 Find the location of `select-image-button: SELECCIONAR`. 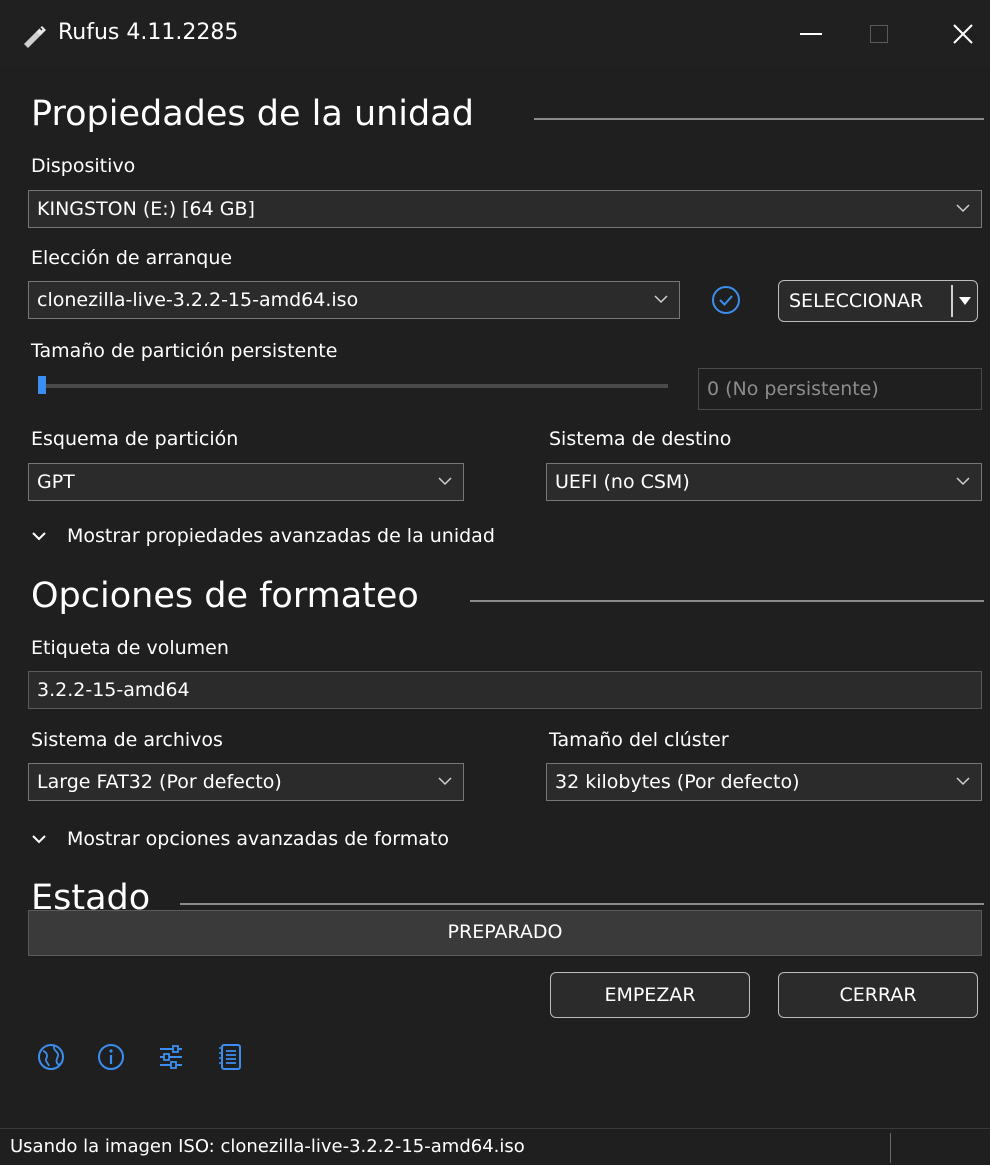

select-image-button: SELECCIONAR is located at coordinates (878, 301).